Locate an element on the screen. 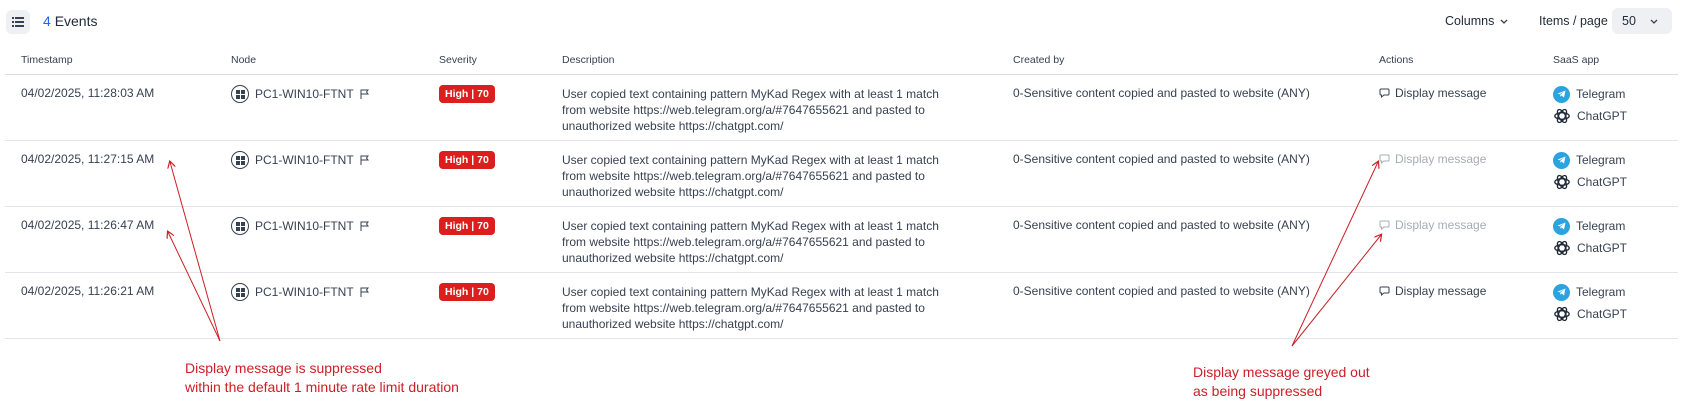 Image resolution: width=1683 pixels, height=419 pixels. annotation-text: Display message is suppressed is located at coordinates (283, 368).